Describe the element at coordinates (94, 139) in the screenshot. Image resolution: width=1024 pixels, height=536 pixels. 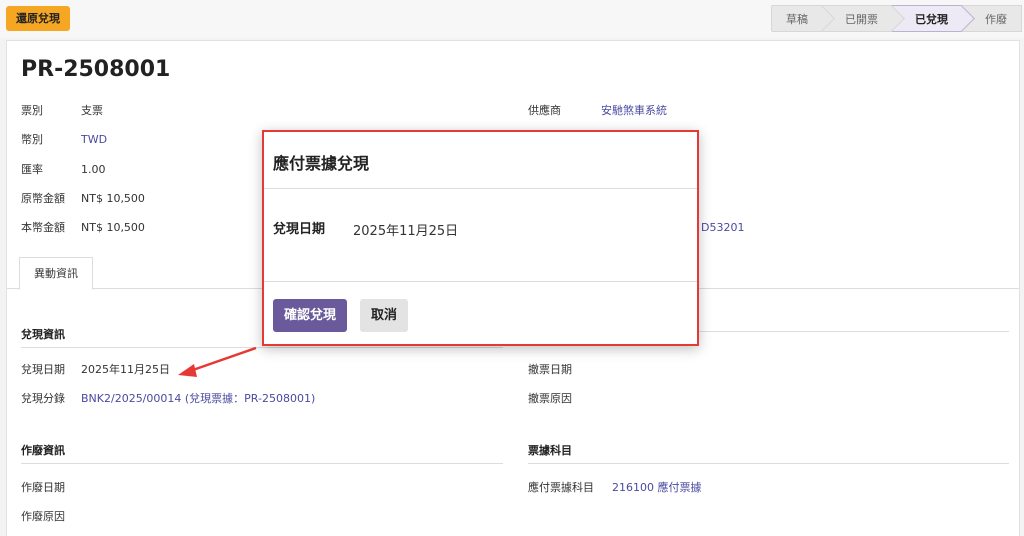
I see `currency-link: TWD` at that location.